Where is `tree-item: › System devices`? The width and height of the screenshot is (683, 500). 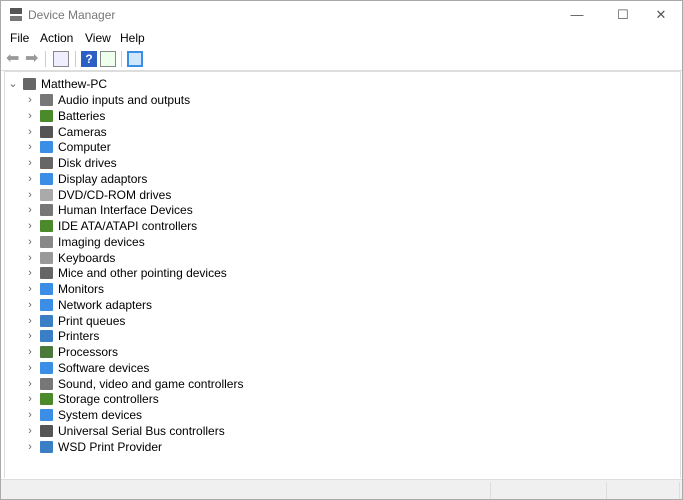 tree-item: › System devices is located at coordinates (155, 415).